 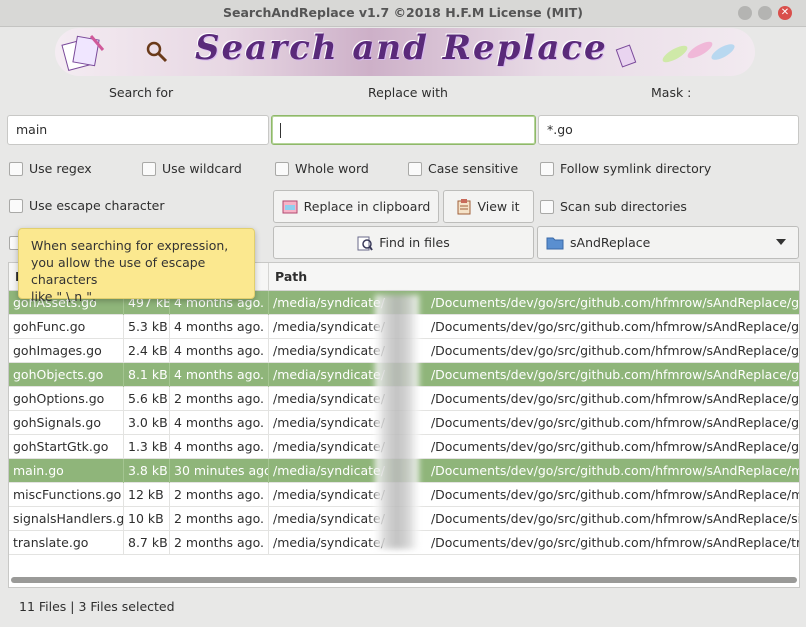 What do you see at coordinates (668, 130) in the screenshot?
I see `mask-input: *.go` at bounding box center [668, 130].